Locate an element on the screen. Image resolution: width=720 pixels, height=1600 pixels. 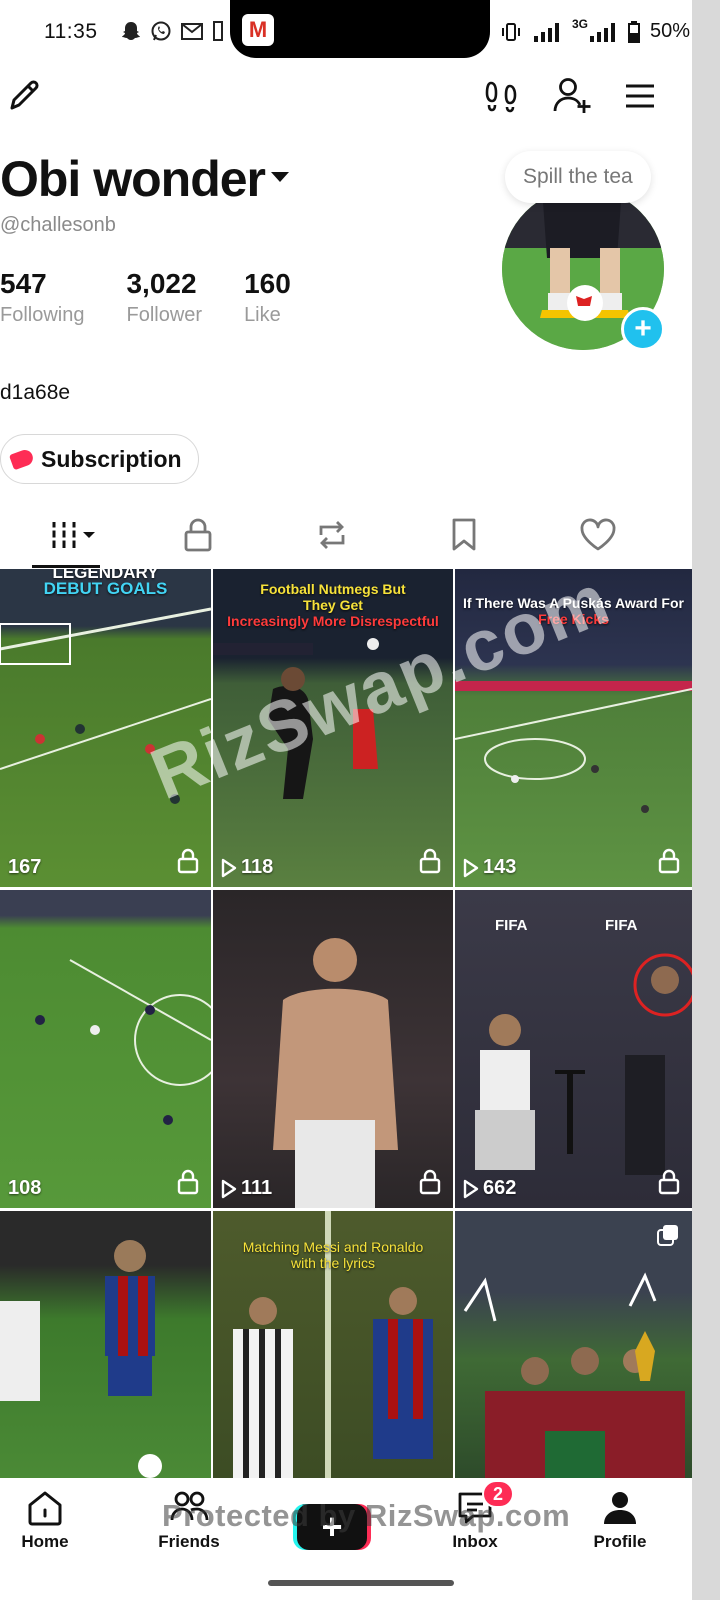
thumbnail-players is located at coordinates (81, 1359).